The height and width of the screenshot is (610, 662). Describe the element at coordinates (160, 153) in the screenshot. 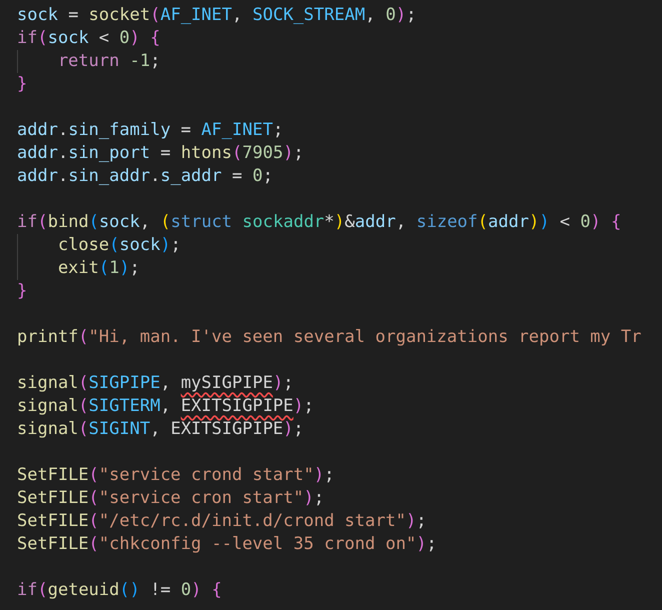

I see `code-line: addr.sin_port = htons(7905);` at that location.